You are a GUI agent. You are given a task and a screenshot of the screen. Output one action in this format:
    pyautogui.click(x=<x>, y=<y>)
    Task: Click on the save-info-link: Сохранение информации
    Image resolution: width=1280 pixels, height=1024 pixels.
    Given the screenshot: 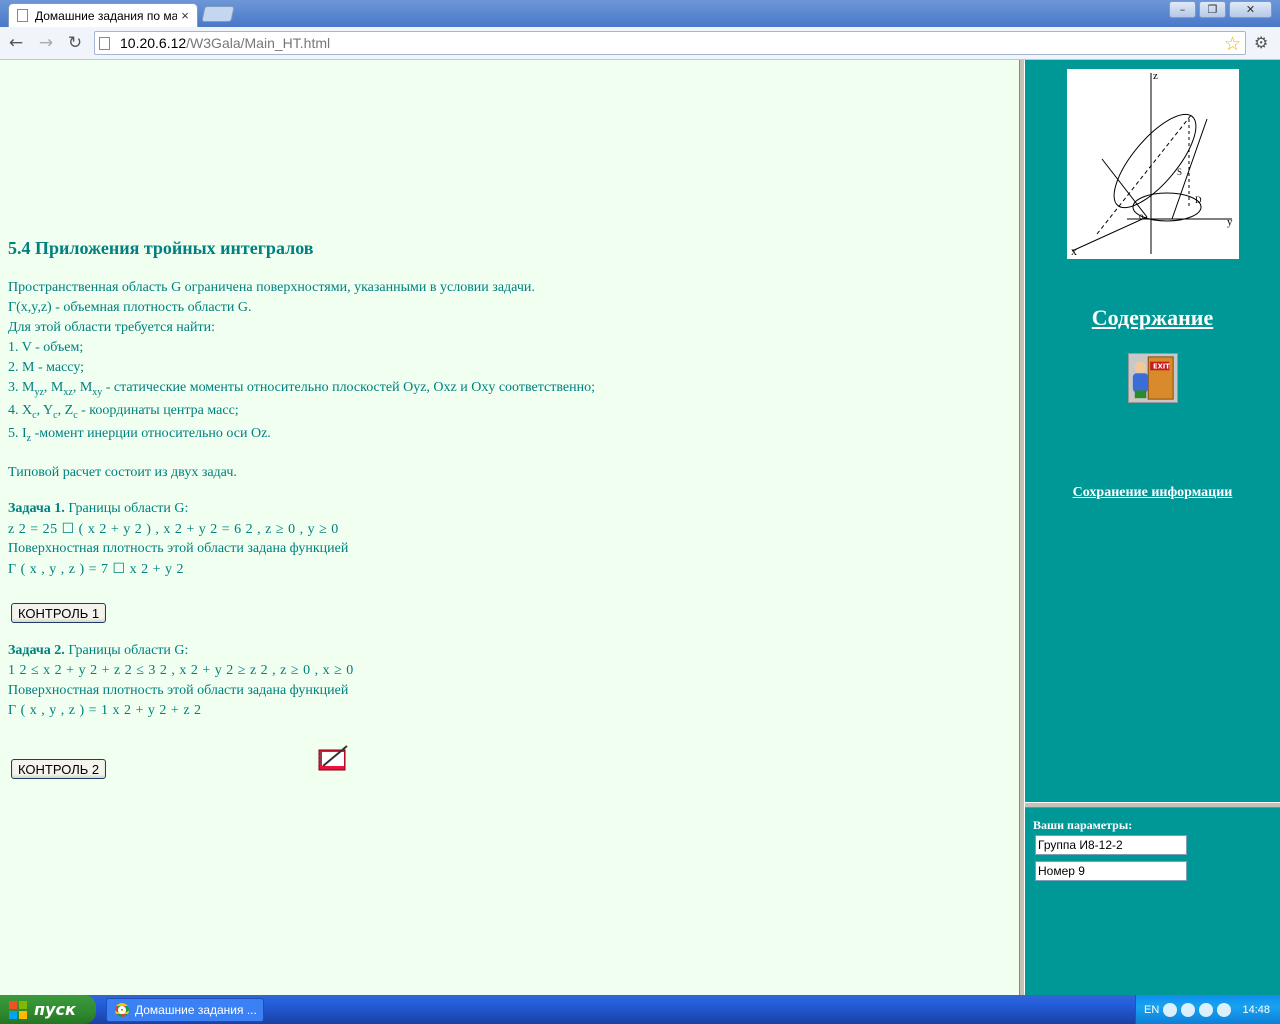 What is the action you would take?
    pyautogui.click(x=1152, y=493)
    